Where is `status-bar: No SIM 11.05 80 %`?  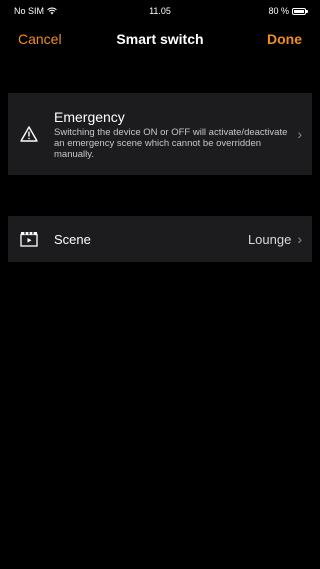
status-bar: No SIM 11.05 80 % is located at coordinates (160, 11).